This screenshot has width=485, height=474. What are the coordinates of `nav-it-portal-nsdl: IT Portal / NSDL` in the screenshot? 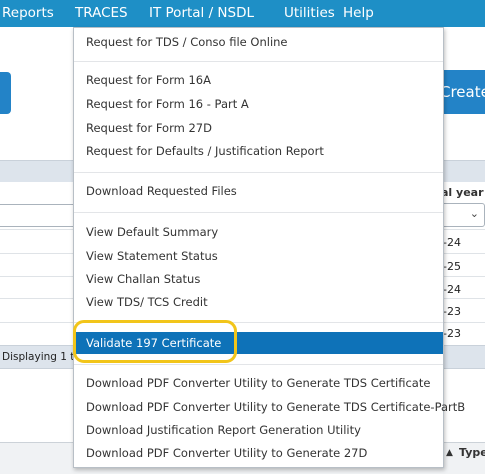 It's located at (201, 13).